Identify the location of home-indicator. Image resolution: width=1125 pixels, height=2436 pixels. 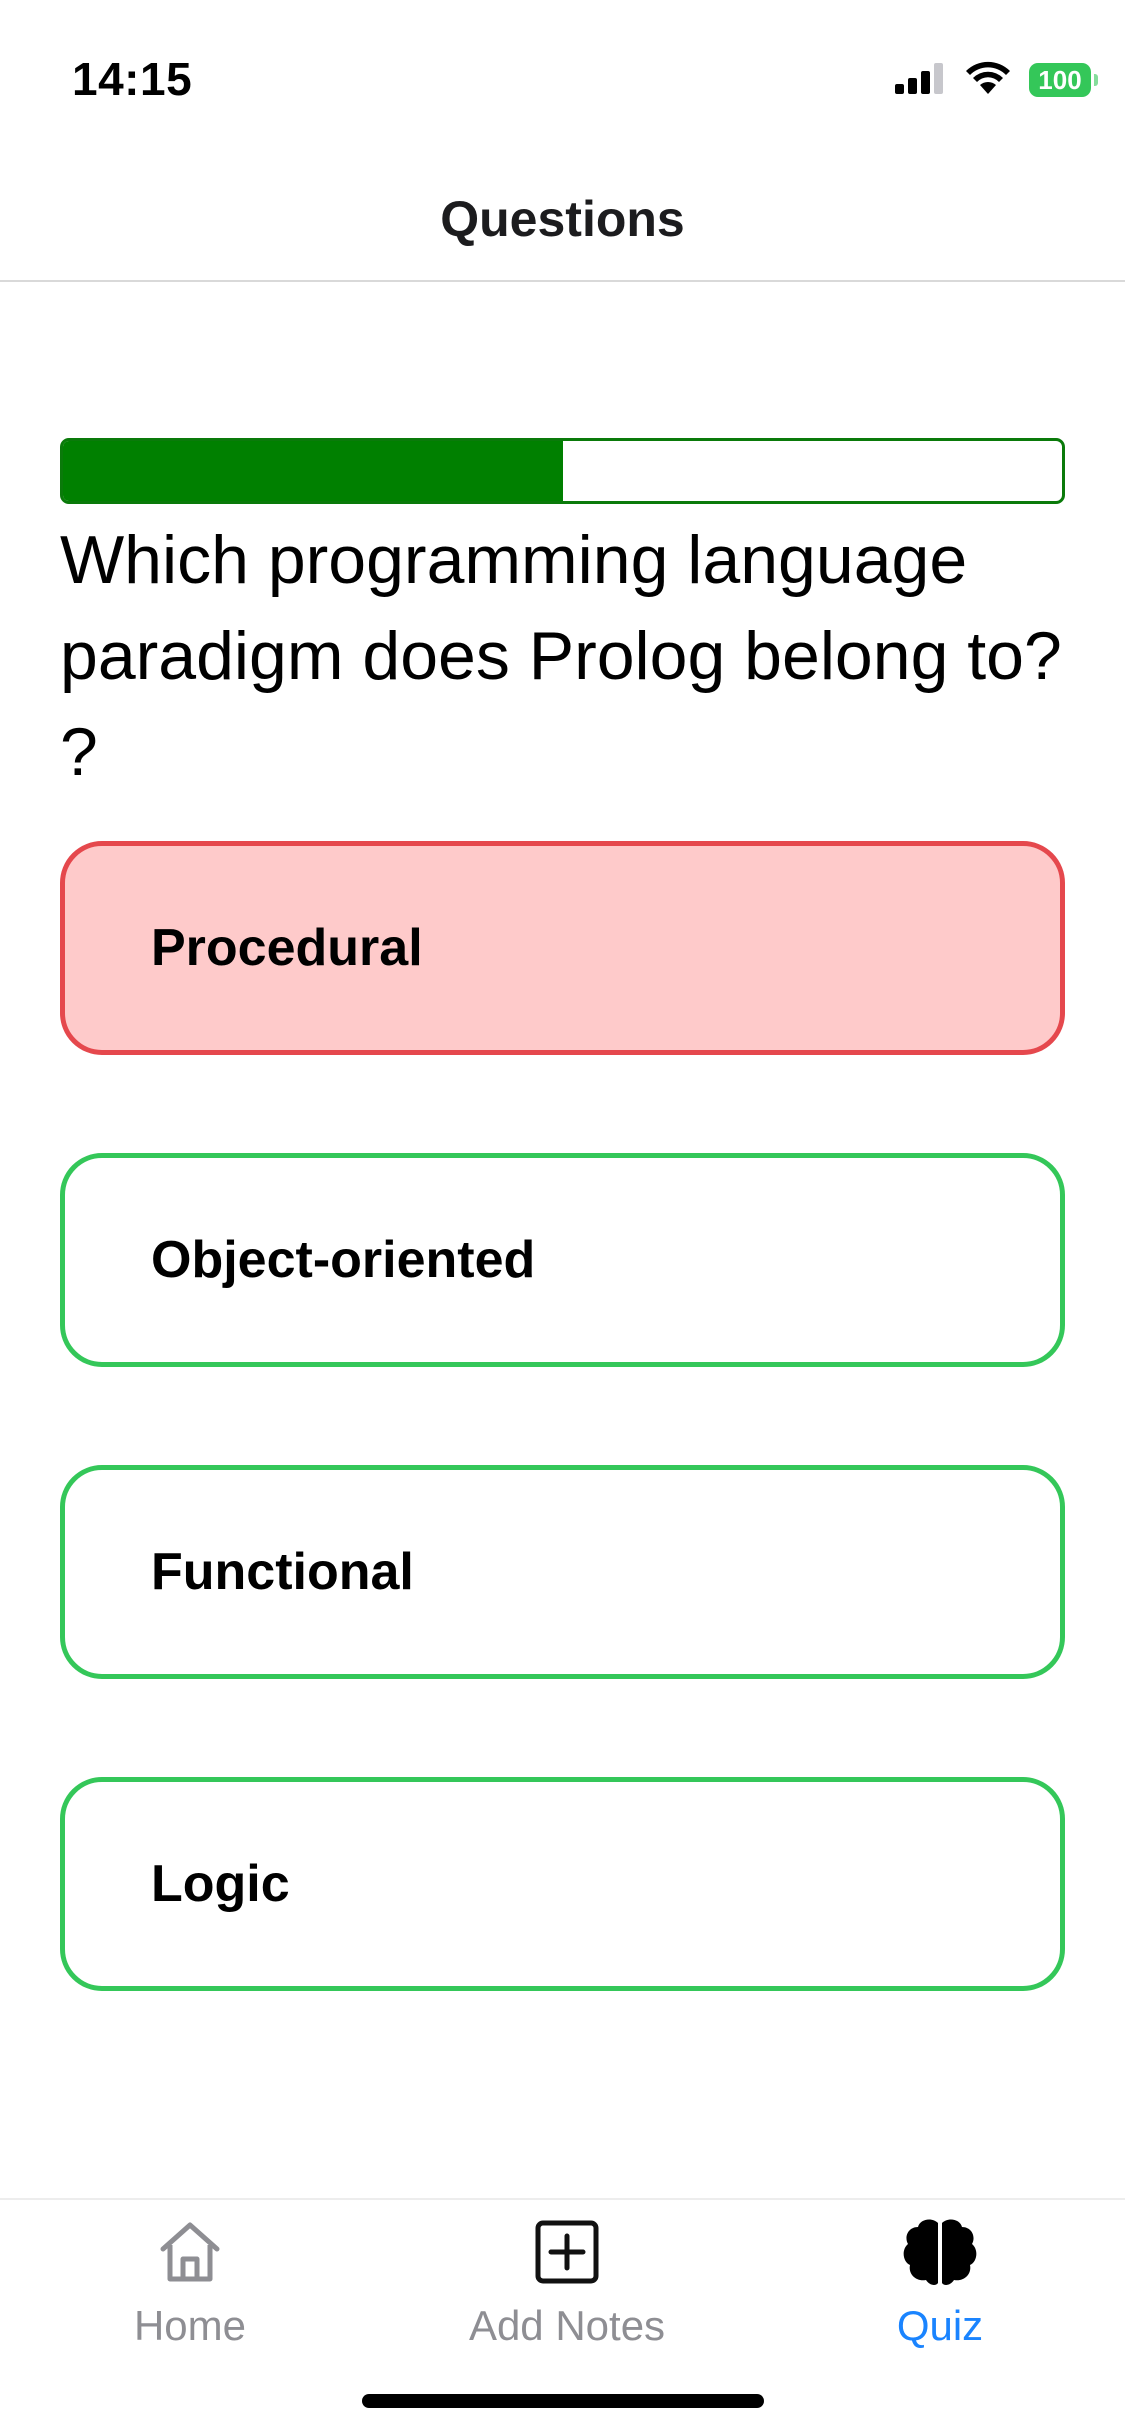
(563, 2401).